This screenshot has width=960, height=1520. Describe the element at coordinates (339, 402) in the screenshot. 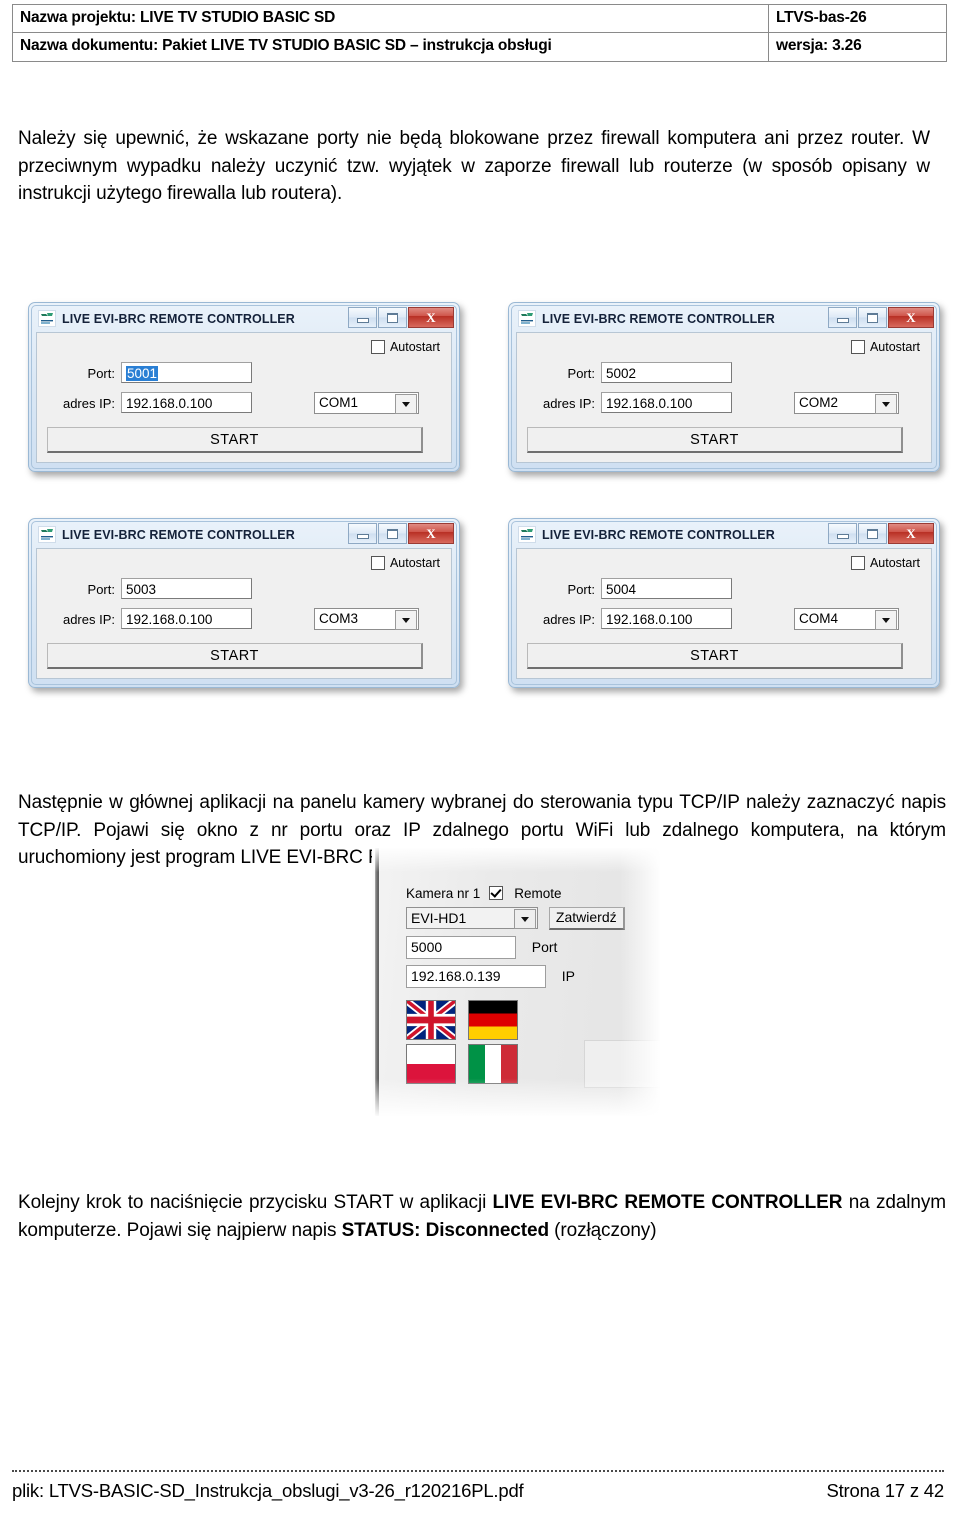

I see `com-port-value: COM1` at that location.